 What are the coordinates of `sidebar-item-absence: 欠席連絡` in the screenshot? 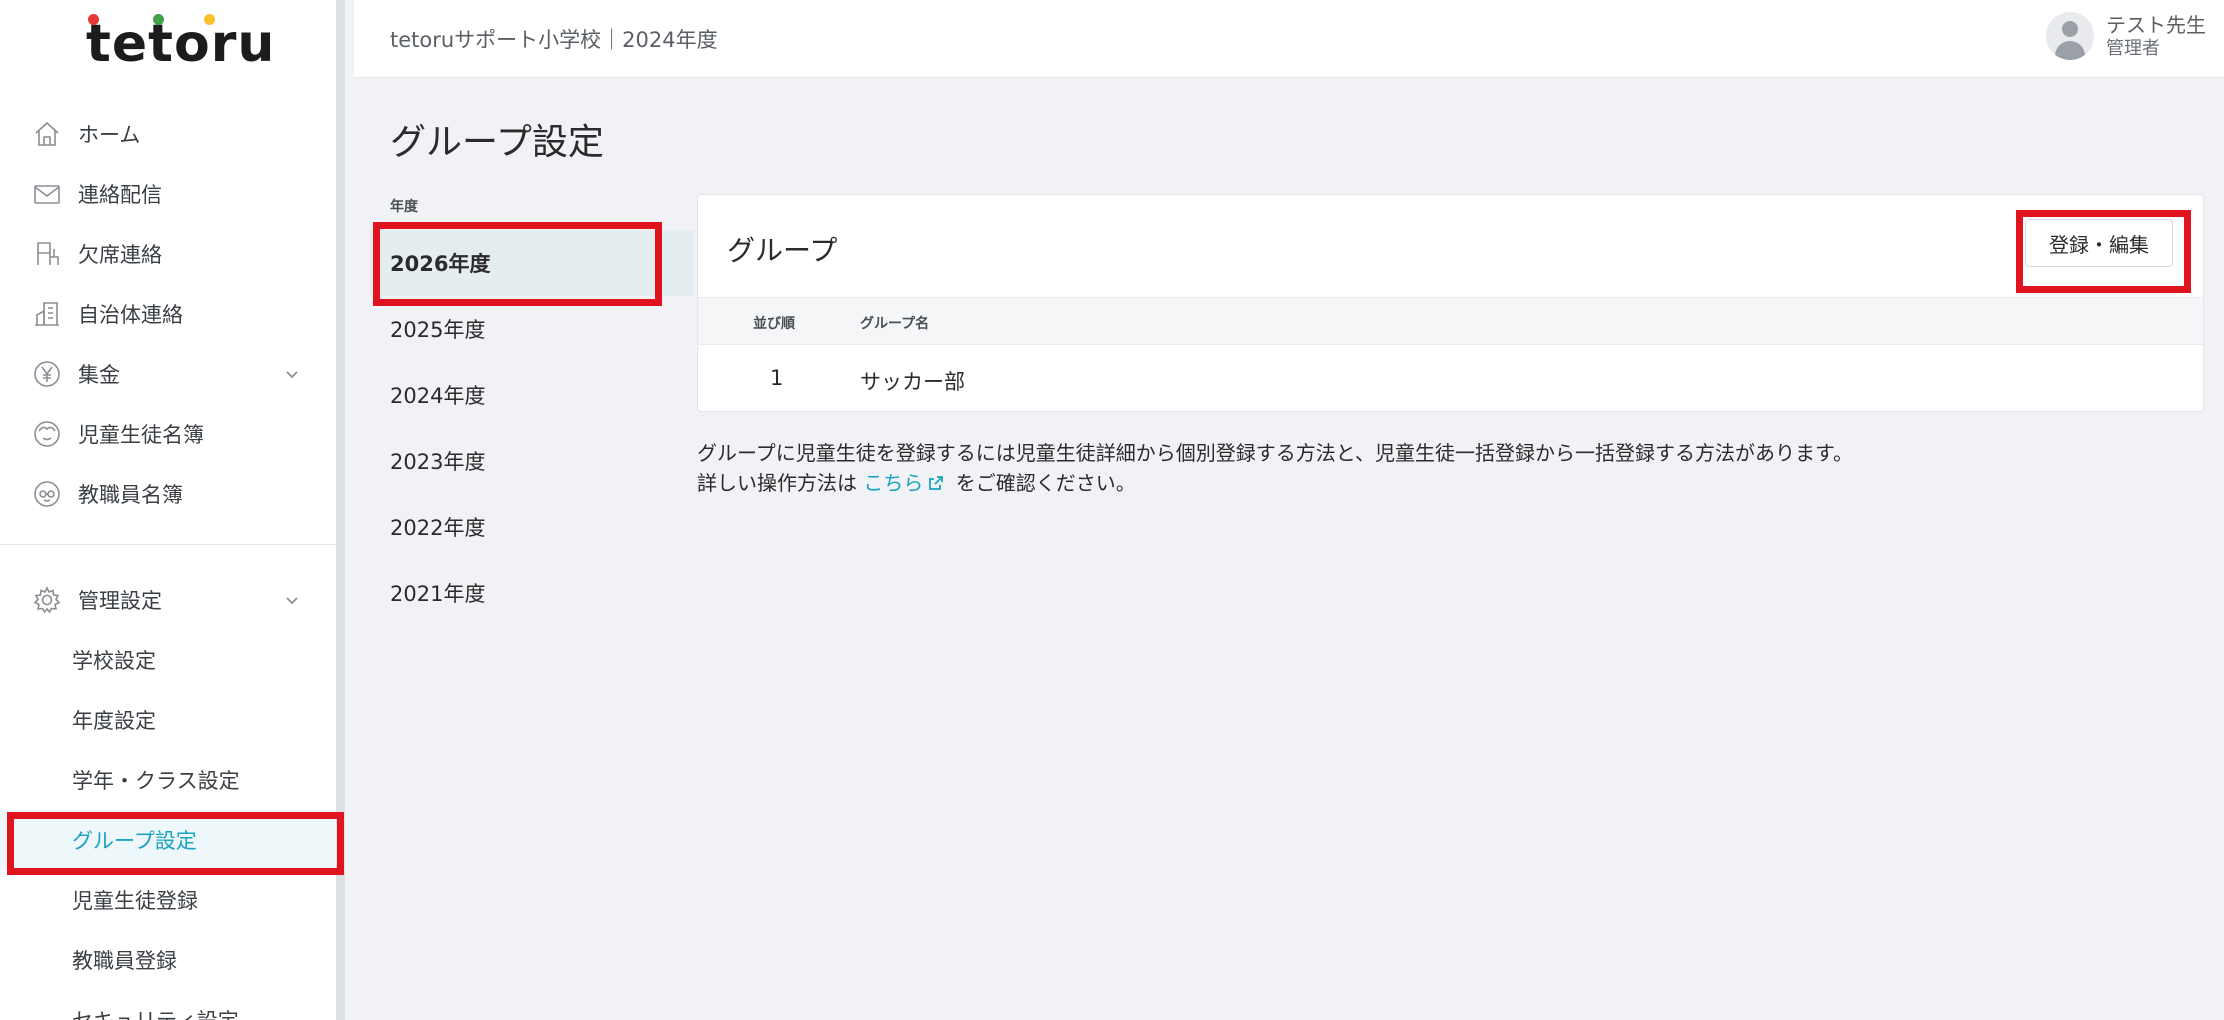 It's located at (168, 254).